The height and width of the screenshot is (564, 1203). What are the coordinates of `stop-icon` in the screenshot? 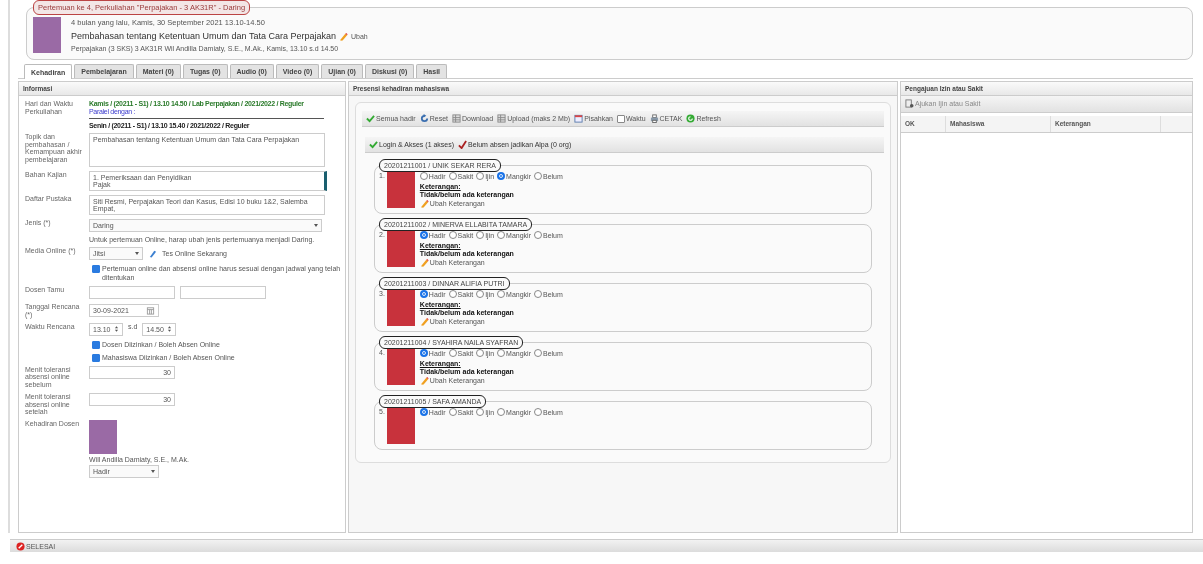 It's located at (20, 546).